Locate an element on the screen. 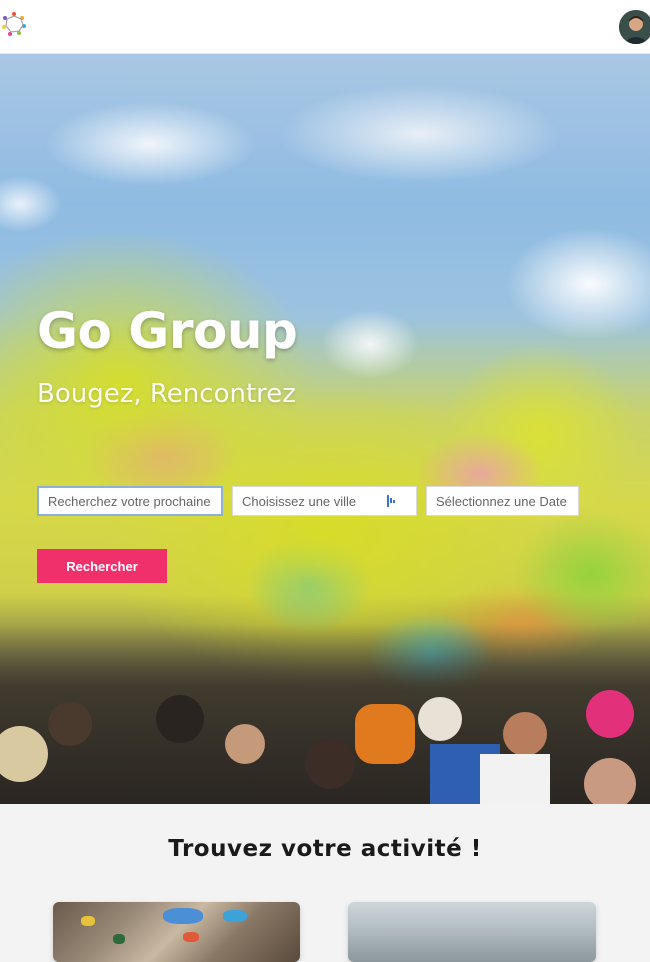 The image size is (650, 962). top-navigation-bar is located at coordinates (325, 27).